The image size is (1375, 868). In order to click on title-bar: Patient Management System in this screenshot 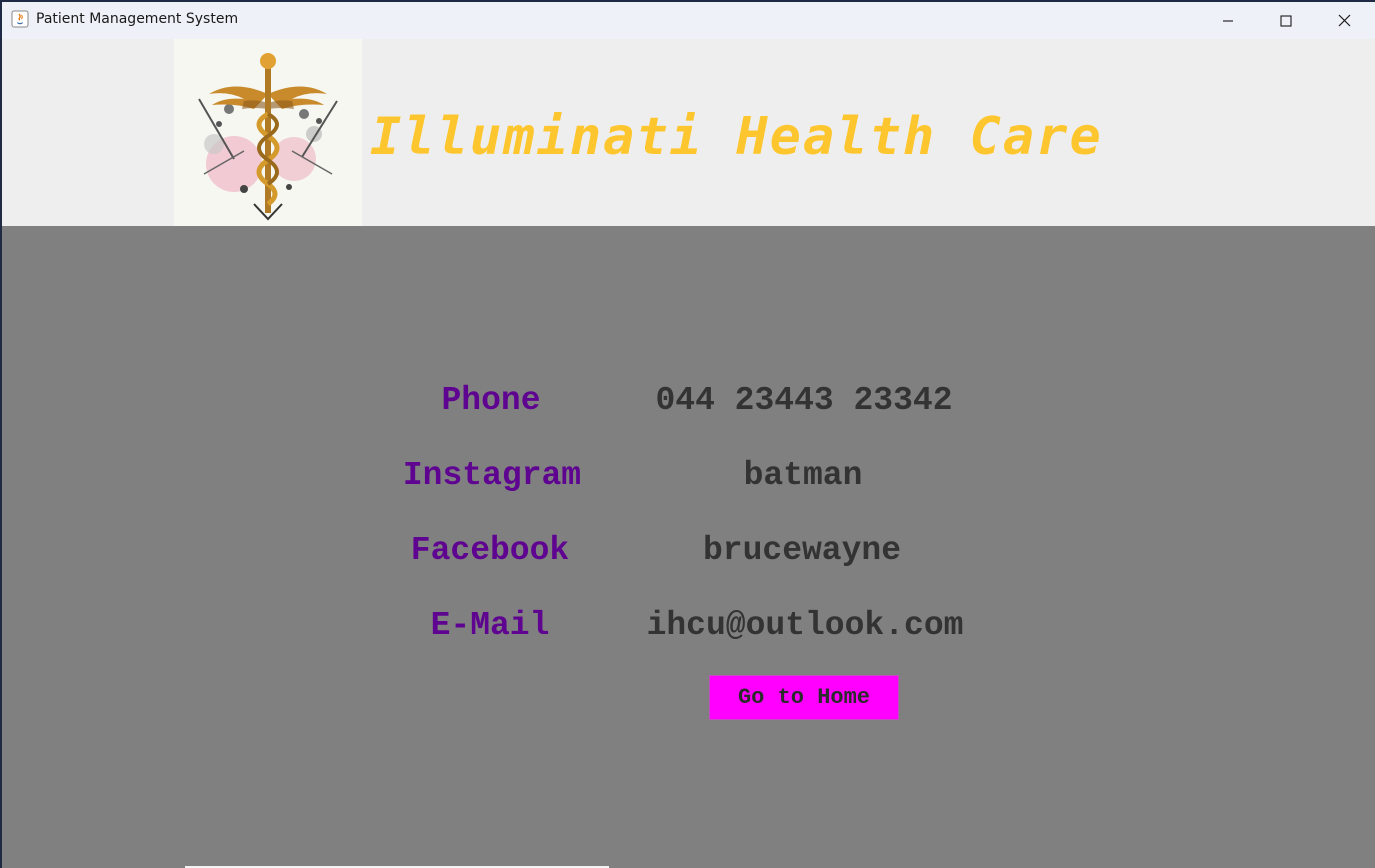, I will do `click(688, 20)`.